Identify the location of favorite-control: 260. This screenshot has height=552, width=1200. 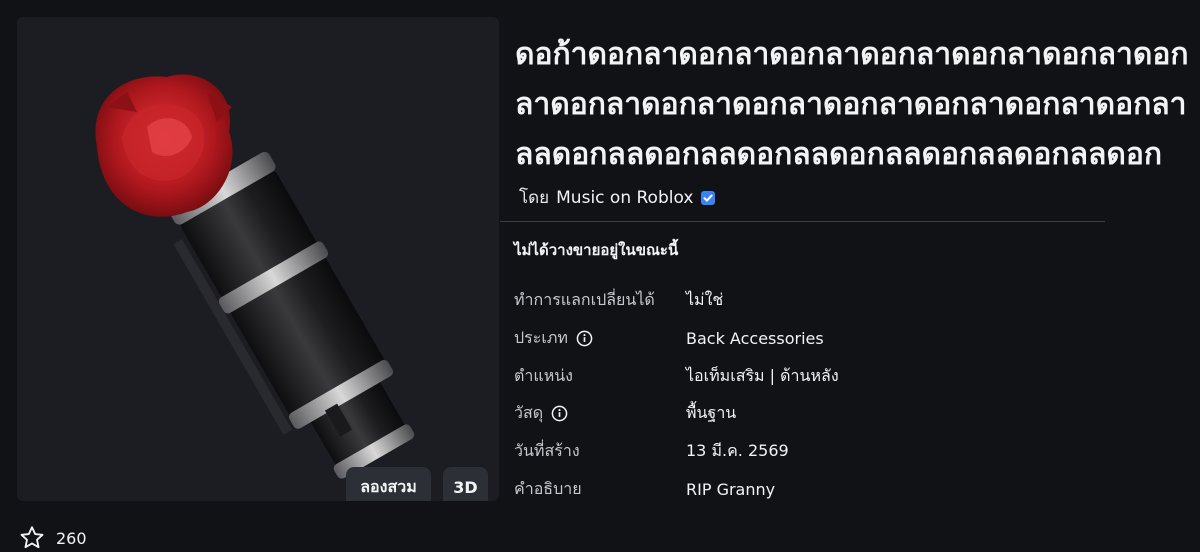
(52, 538).